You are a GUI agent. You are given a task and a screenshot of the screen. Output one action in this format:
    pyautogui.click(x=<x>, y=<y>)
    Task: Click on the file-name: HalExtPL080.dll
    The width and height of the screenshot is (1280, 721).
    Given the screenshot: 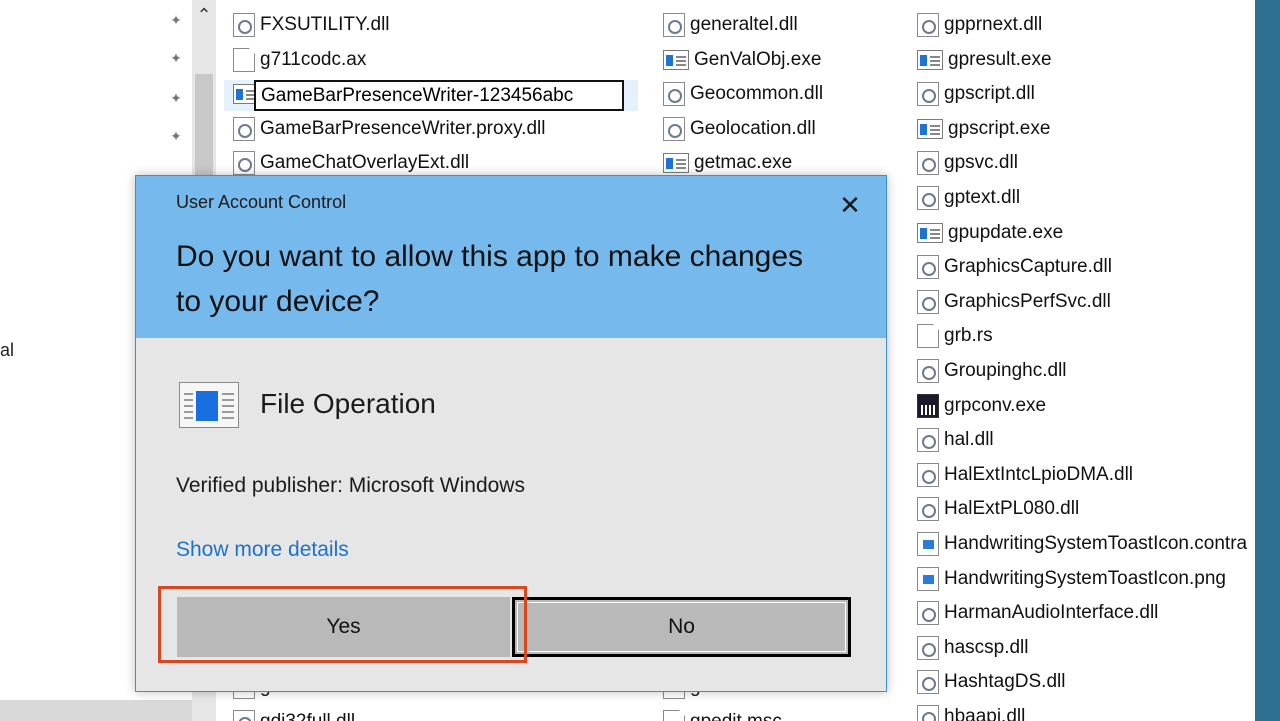 What is the action you would take?
    pyautogui.click(x=1012, y=509)
    